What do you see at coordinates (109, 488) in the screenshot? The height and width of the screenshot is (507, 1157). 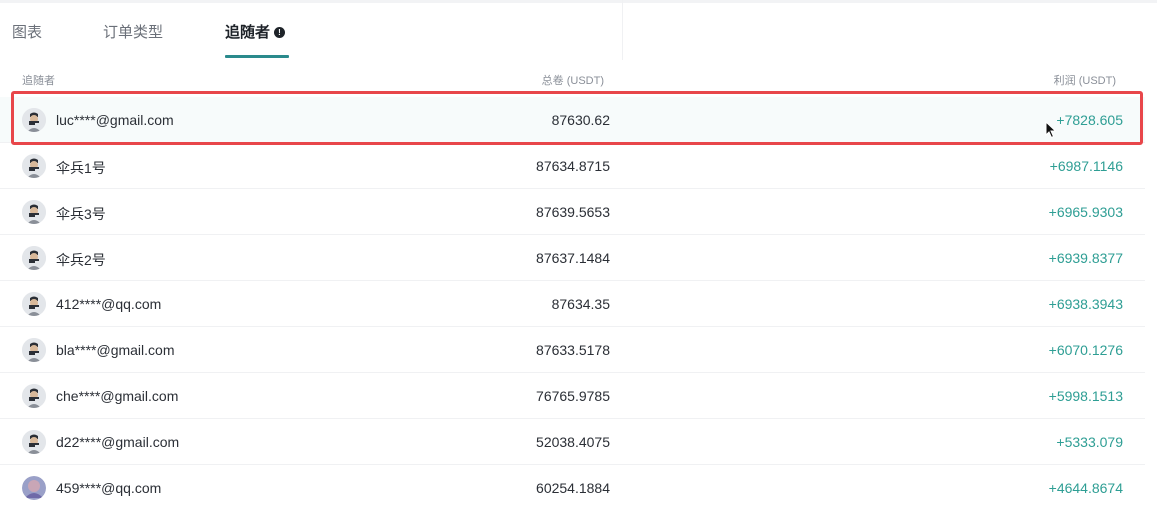 I see `follower-name: 459****@qq.com` at bounding box center [109, 488].